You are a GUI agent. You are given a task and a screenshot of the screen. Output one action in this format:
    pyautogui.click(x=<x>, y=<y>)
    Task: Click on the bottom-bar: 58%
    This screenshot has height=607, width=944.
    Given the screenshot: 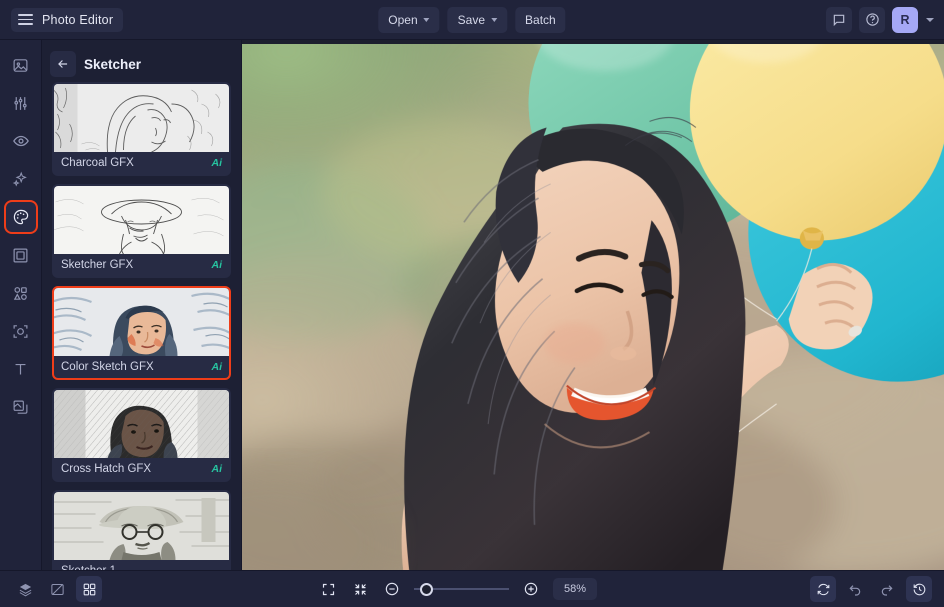 What is the action you would take?
    pyautogui.click(x=472, y=588)
    